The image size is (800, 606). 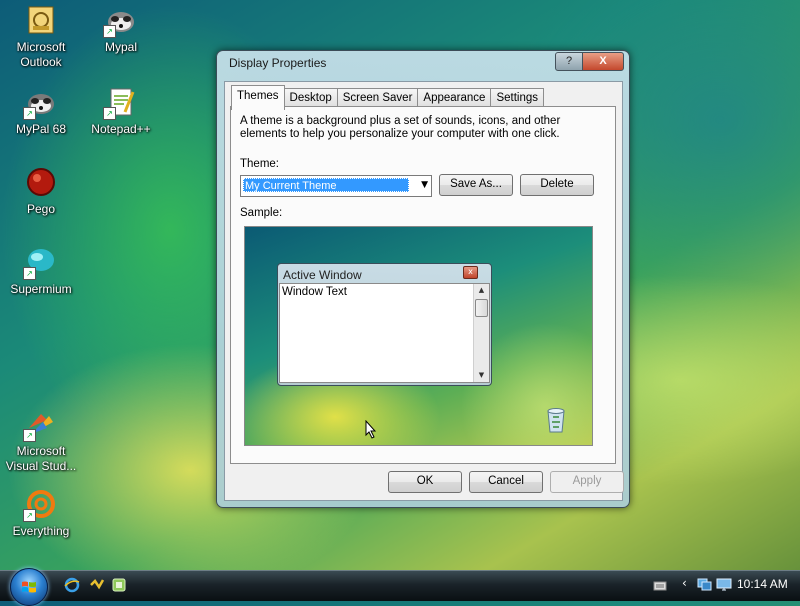 I want to click on desktop-icon-outlook: Microsoft Outlook, so click(x=41, y=37).